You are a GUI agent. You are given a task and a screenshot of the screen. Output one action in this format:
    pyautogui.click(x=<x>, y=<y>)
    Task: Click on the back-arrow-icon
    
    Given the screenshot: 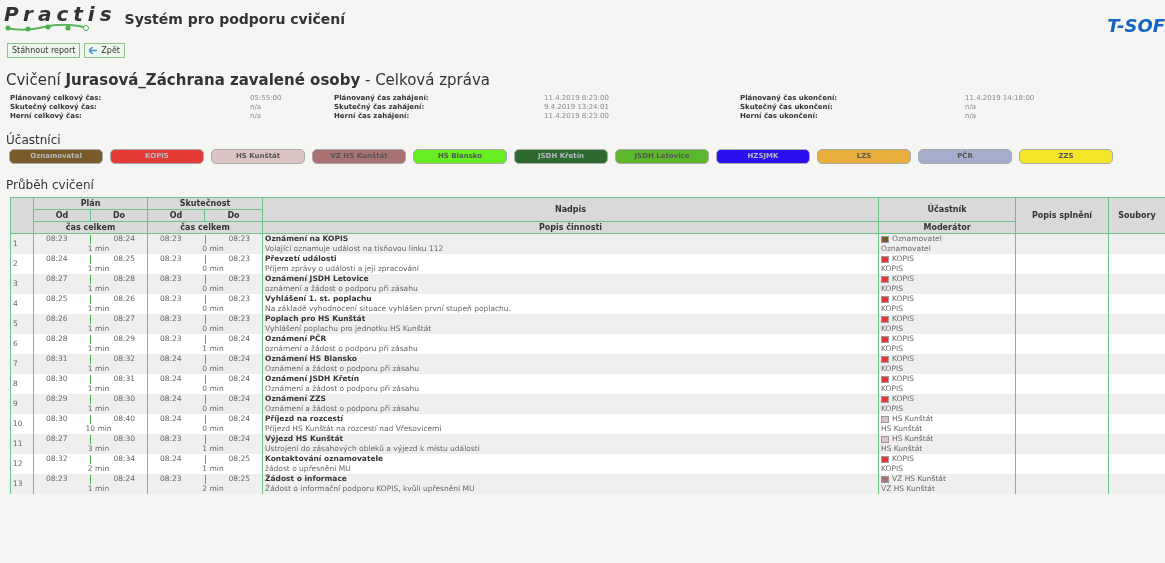 What is the action you would take?
    pyautogui.click(x=93, y=50)
    